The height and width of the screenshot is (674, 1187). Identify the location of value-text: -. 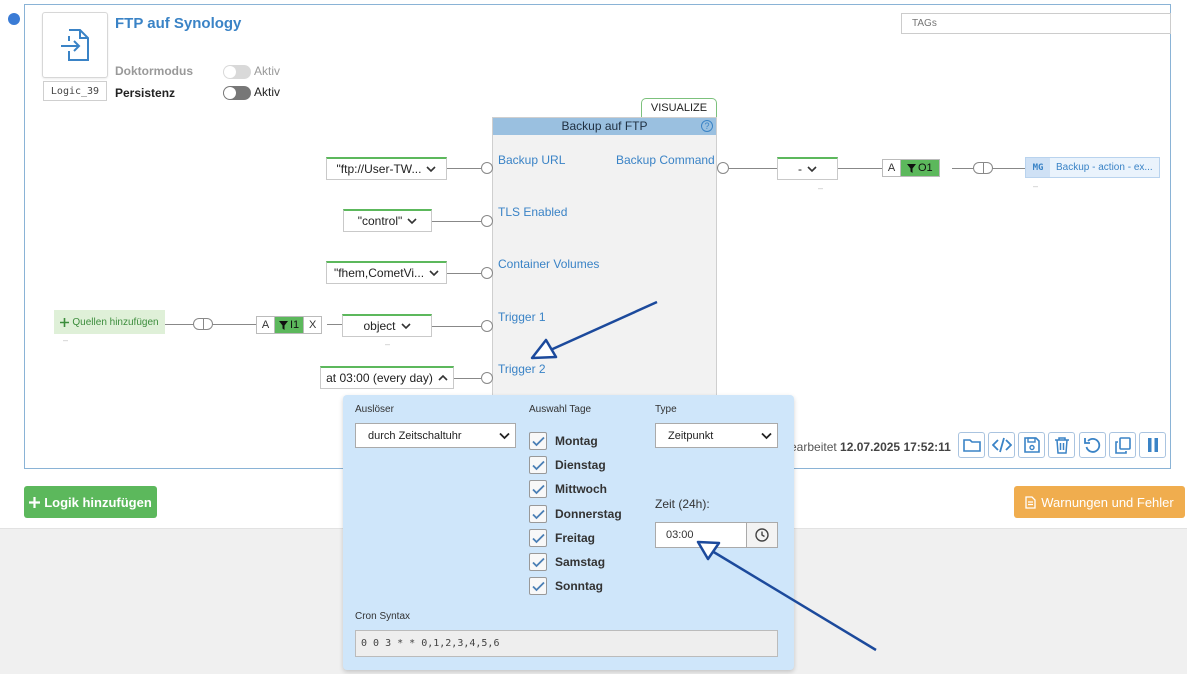
(800, 169).